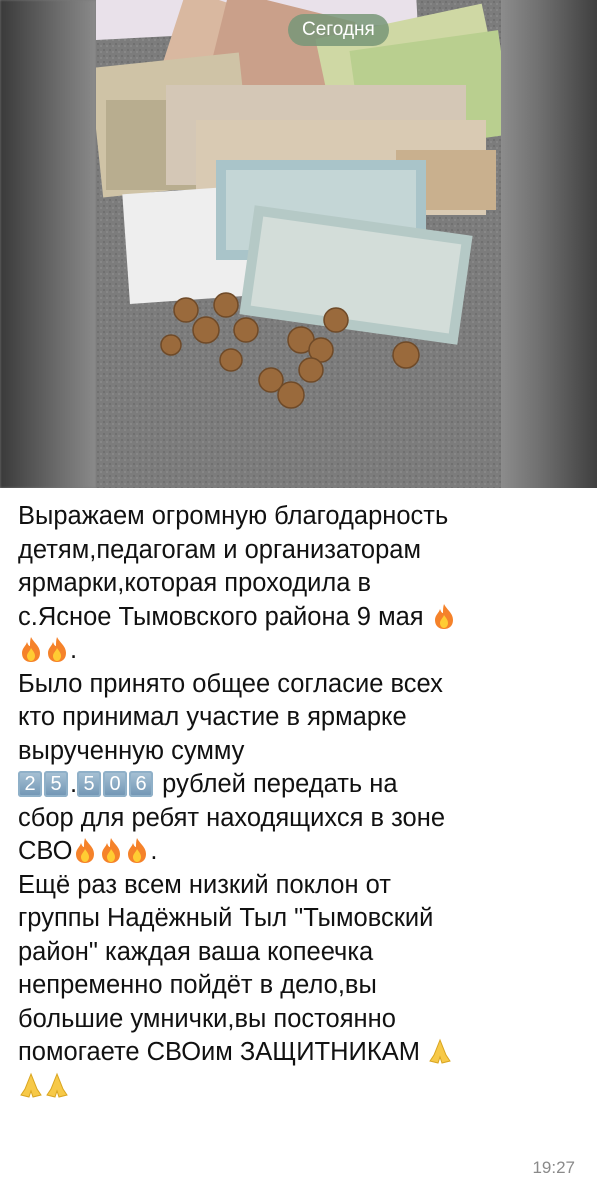  I want to click on message-line: 25.506 рублей передать на, so click(300, 785).